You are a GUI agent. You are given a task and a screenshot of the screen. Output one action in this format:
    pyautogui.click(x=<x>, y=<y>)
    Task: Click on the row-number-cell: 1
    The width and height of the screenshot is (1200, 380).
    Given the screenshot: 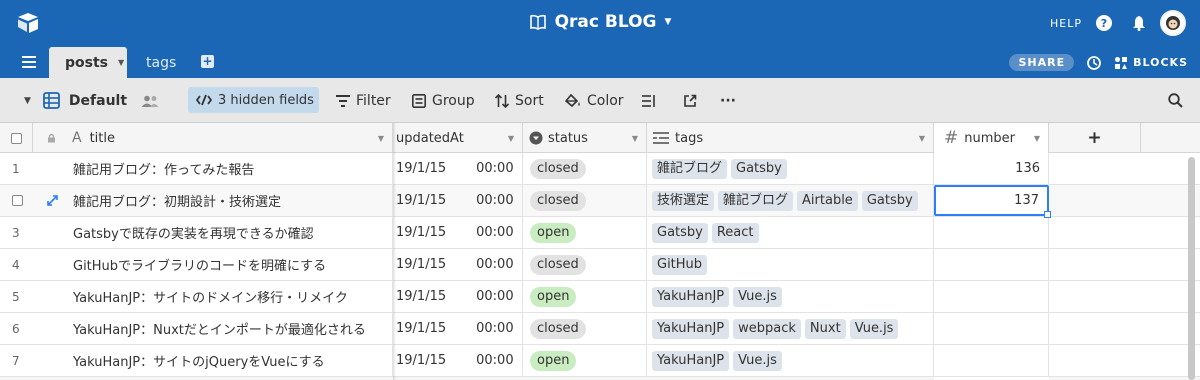 What is the action you would take?
    pyautogui.click(x=34, y=168)
    